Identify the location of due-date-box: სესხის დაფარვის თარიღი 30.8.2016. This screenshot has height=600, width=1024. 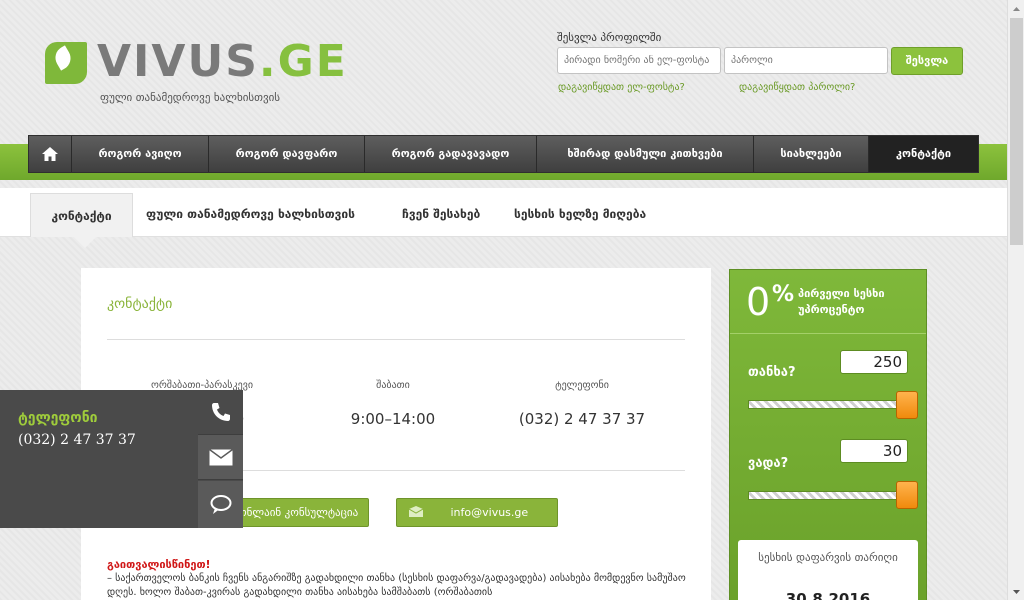
(828, 570).